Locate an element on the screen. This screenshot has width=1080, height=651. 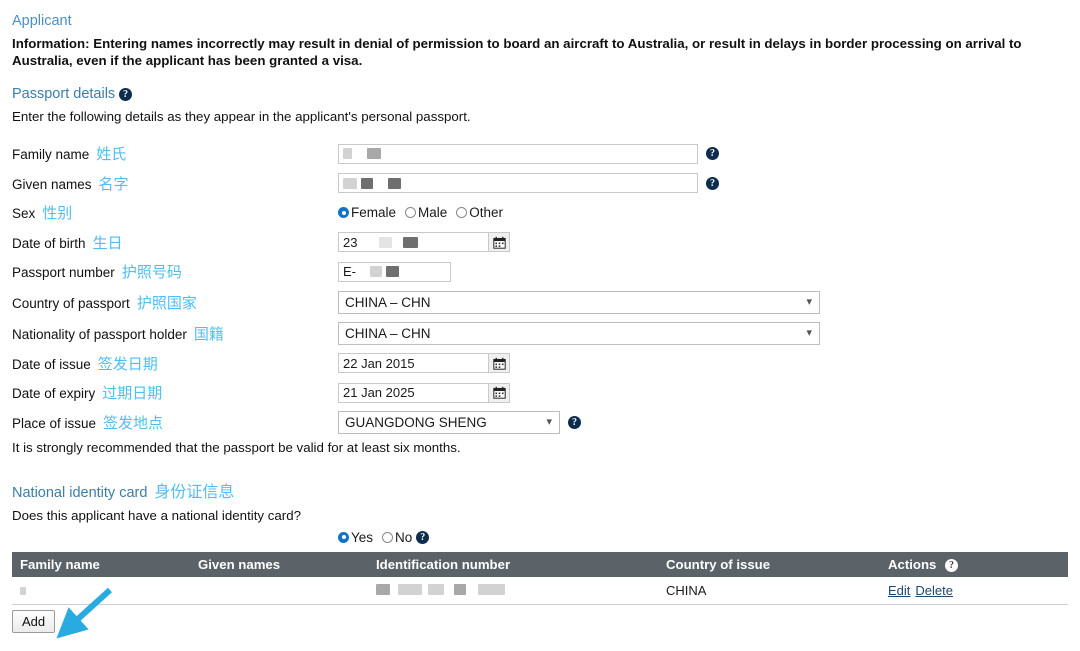
label-country-of-passport-cn: 护照国家 is located at coordinates (166, 302).